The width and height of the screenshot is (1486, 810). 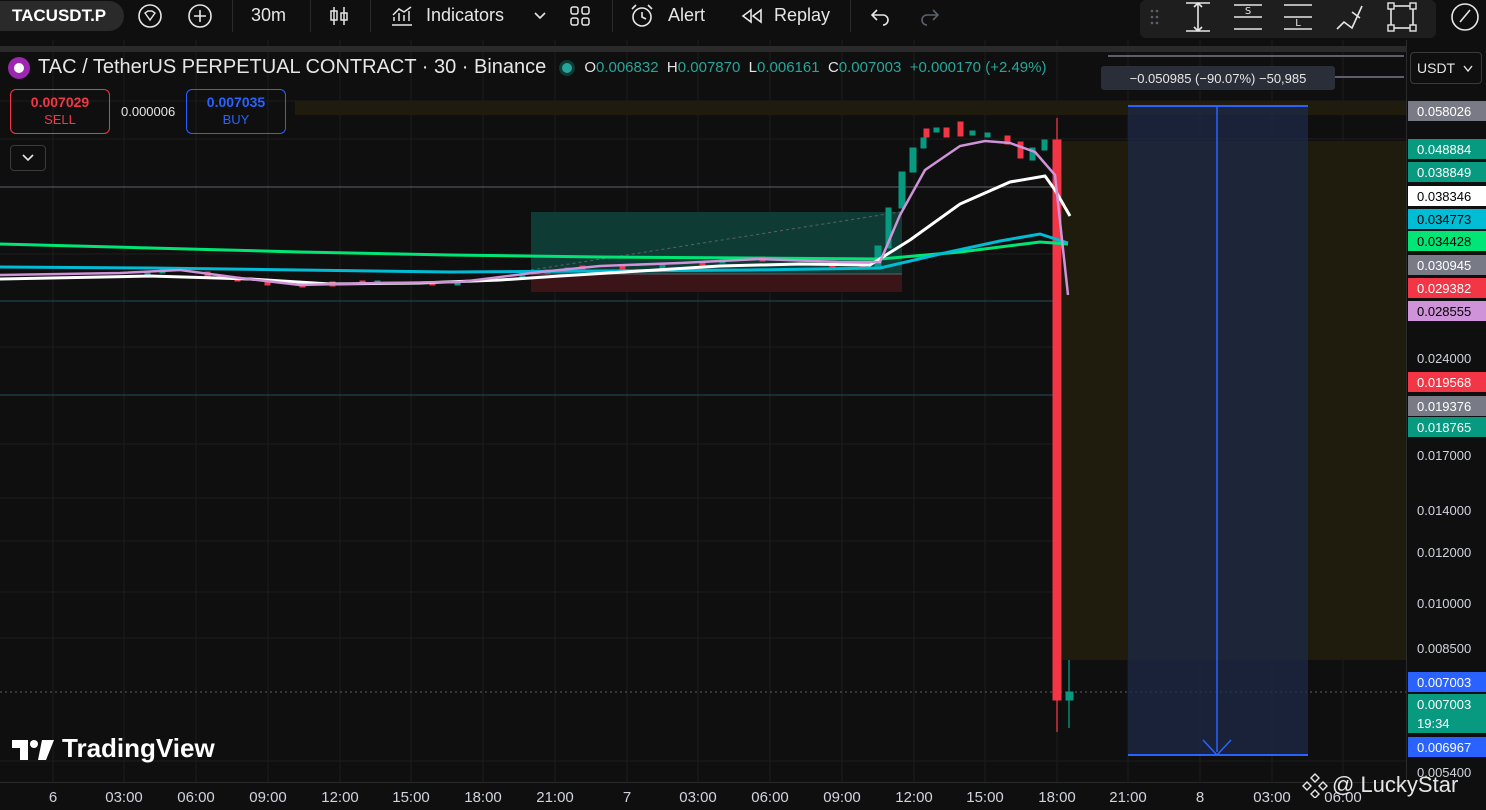 What do you see at coordinates (1444, 603) in the screenshot?
I see `price-label: 0.010000` at bounding box center [1444, 603].